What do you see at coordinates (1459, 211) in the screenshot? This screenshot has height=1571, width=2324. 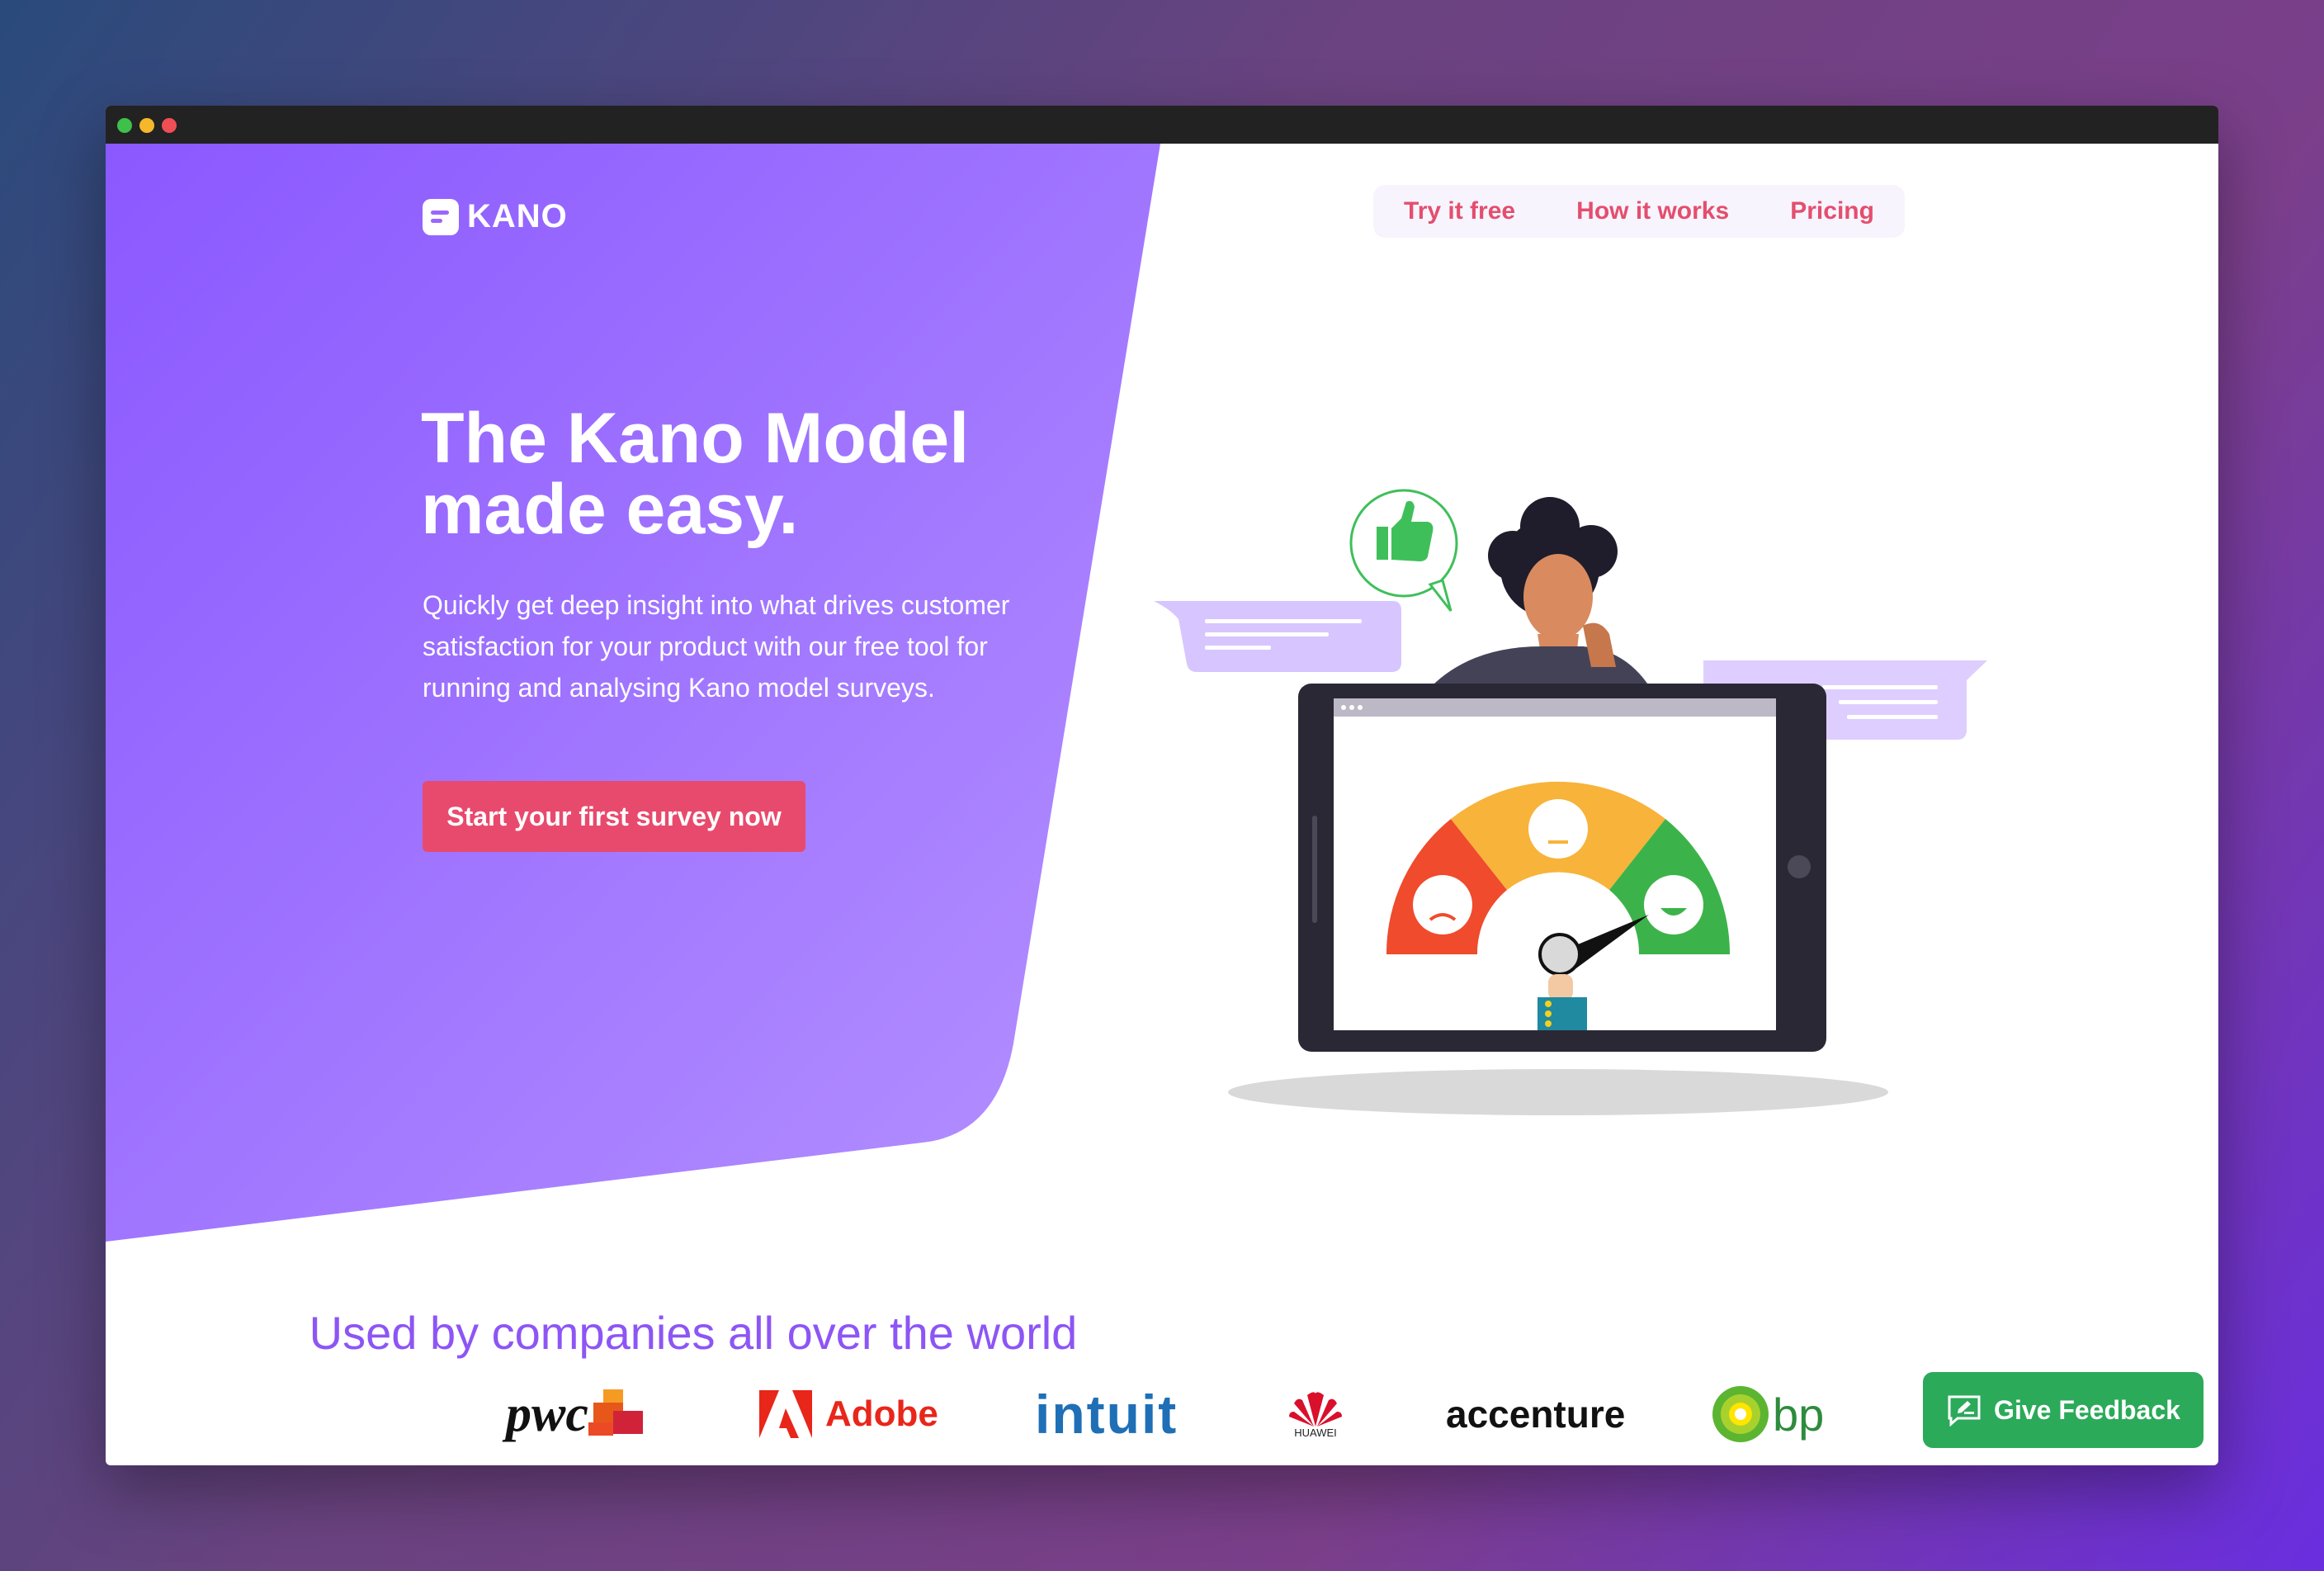 I see `nav-try-it-free: Try it free` at bounding box center [1459, 211].